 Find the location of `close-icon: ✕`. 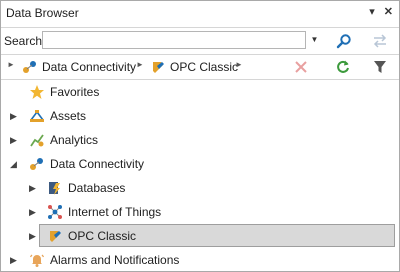

close-icon: ✕ is located at coordinates (388, 11).